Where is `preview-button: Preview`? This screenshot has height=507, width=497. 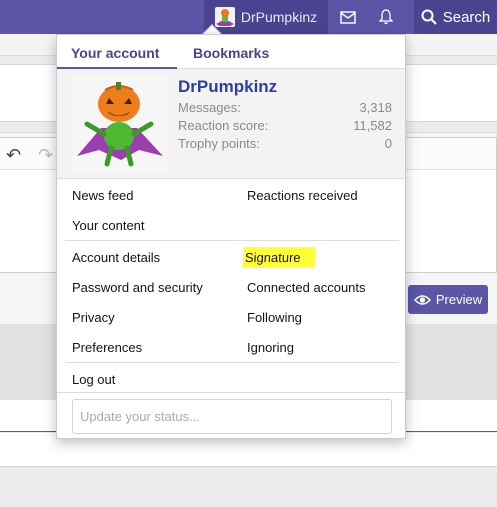
preview-button: Preview is located at coordinates (448, 299).